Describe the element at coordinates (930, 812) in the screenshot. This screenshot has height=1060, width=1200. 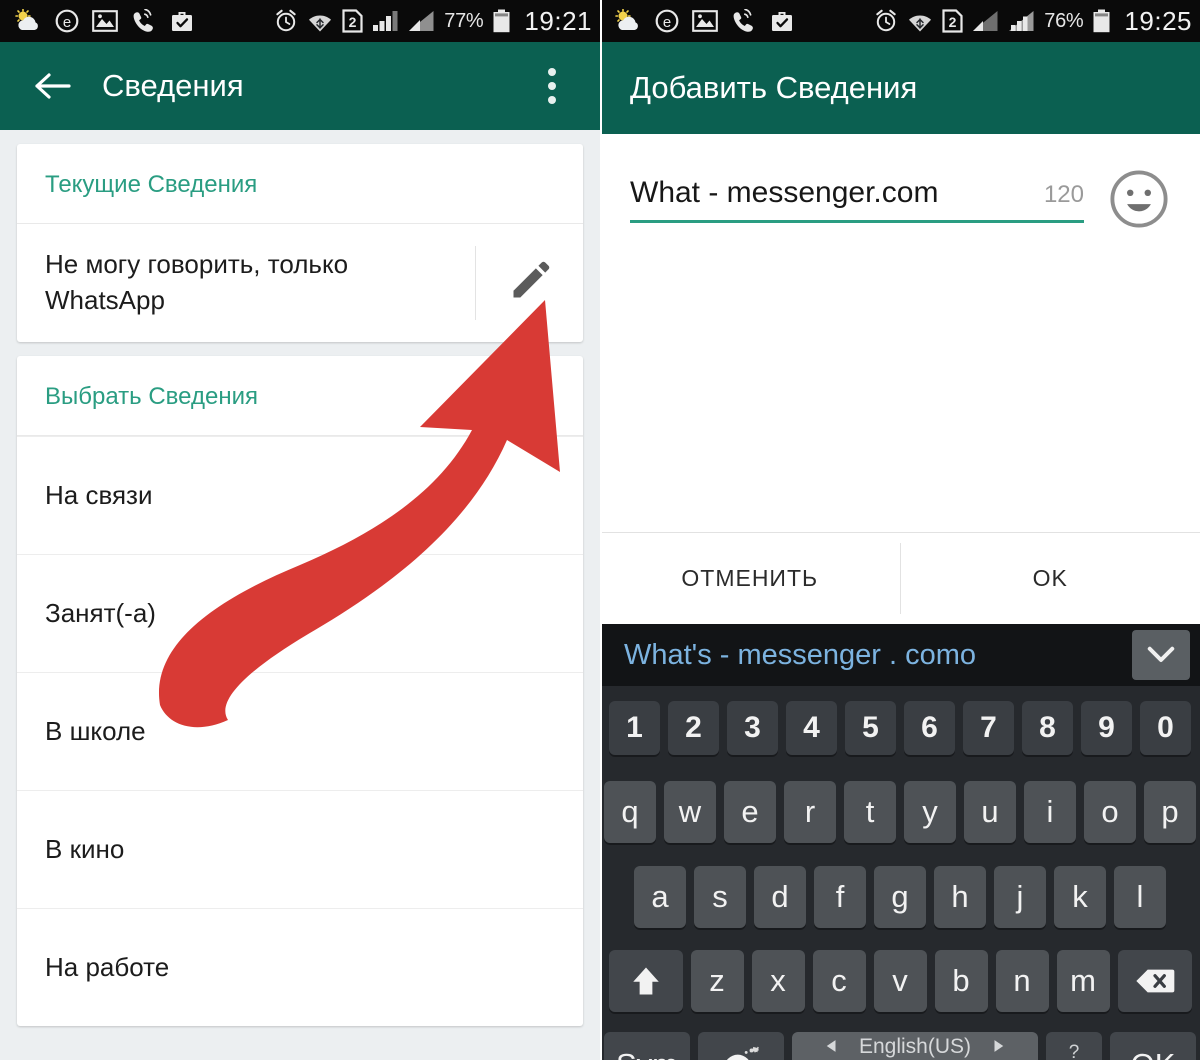
I see `key-y: y` at that location.